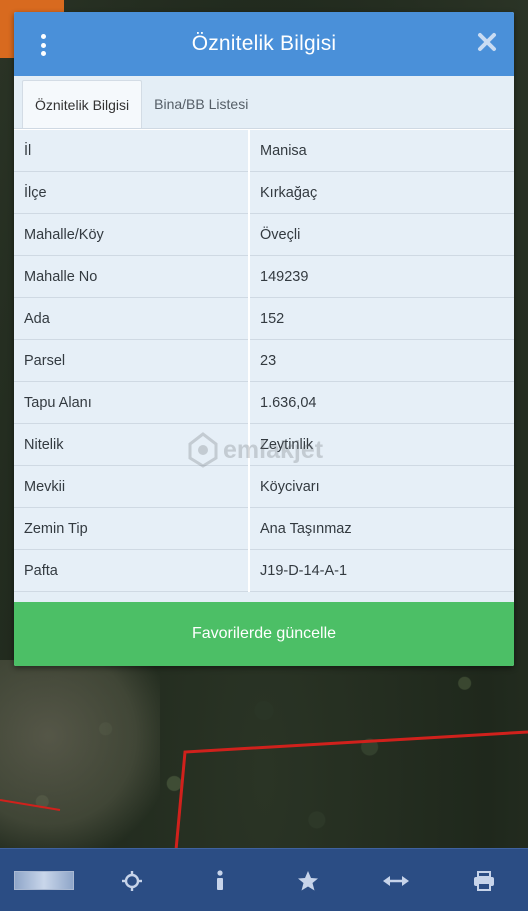 The width and height of the screenshot is (528, 911). What do you see at coordinates (264, 879) in the screenshot?
I see `bottom-toolbar` at bounding box center [264, 879].